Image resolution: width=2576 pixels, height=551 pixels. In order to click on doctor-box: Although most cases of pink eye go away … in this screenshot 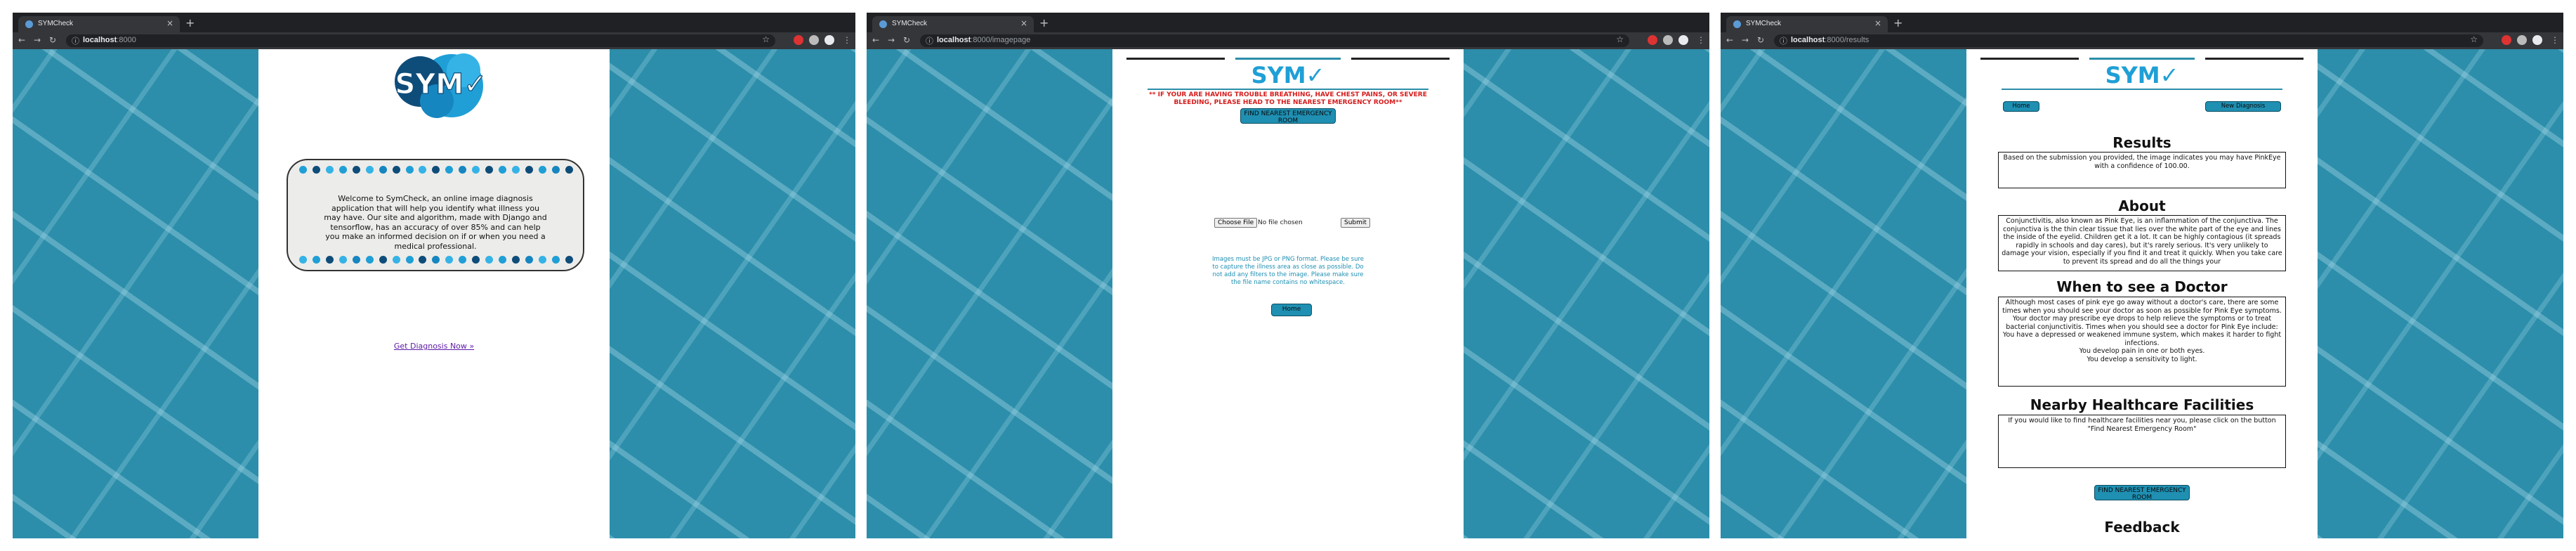, I will do `click(2142, 342)`.